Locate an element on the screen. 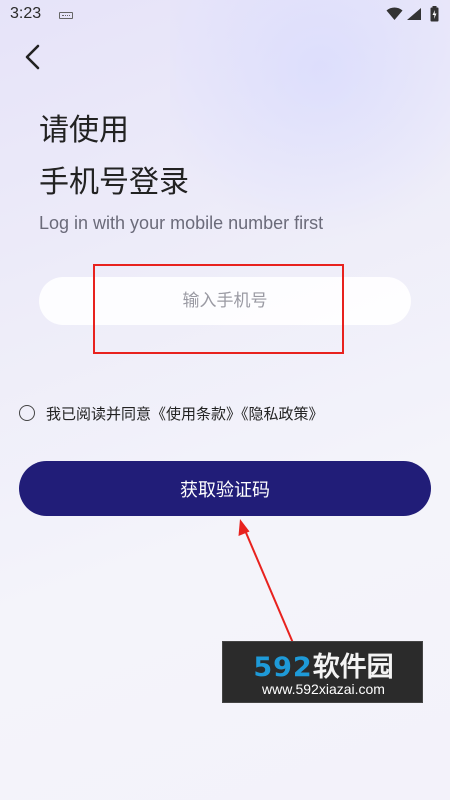 The width and height of the screenshot is (450, 800). agreement-text: 我已阅读并同意《使用条款》《隐私政策》 is located at coordinates (185, 413).